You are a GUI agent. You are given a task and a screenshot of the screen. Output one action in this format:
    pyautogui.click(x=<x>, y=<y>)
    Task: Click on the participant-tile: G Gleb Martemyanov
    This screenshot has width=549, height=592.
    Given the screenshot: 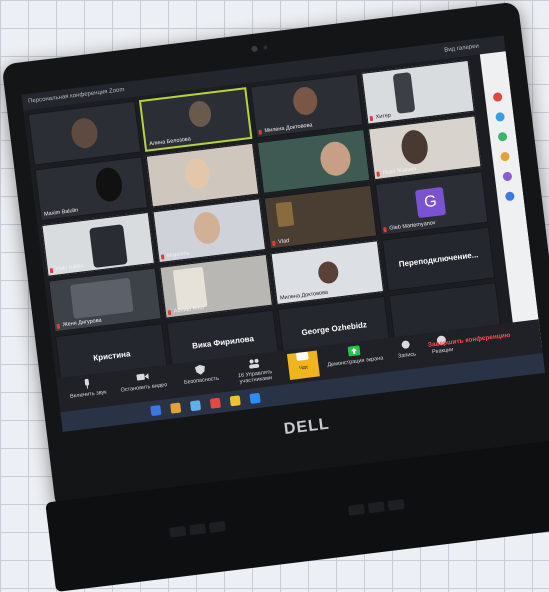 What is the action you would take?
    pyautogui.click(x=431, y=203)
    